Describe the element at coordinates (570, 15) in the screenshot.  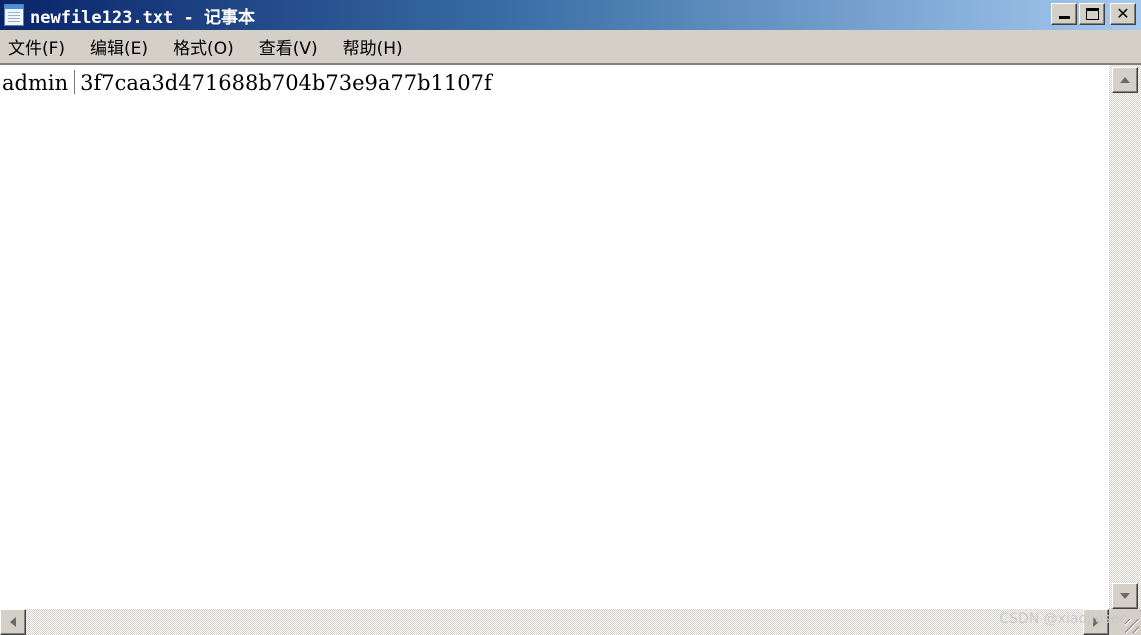
I see `title-bar: newfile123.txt - 记事本 ✕` at that location.